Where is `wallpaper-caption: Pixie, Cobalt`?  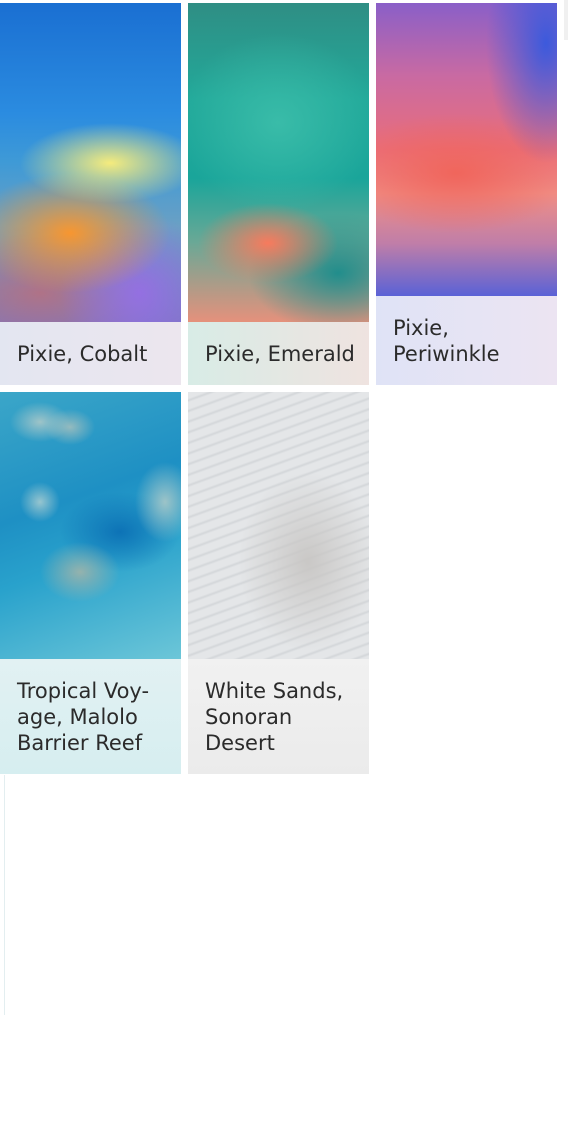
wallpaper-caption: Pixie, Cobalt is located at coordinates (90, 353).